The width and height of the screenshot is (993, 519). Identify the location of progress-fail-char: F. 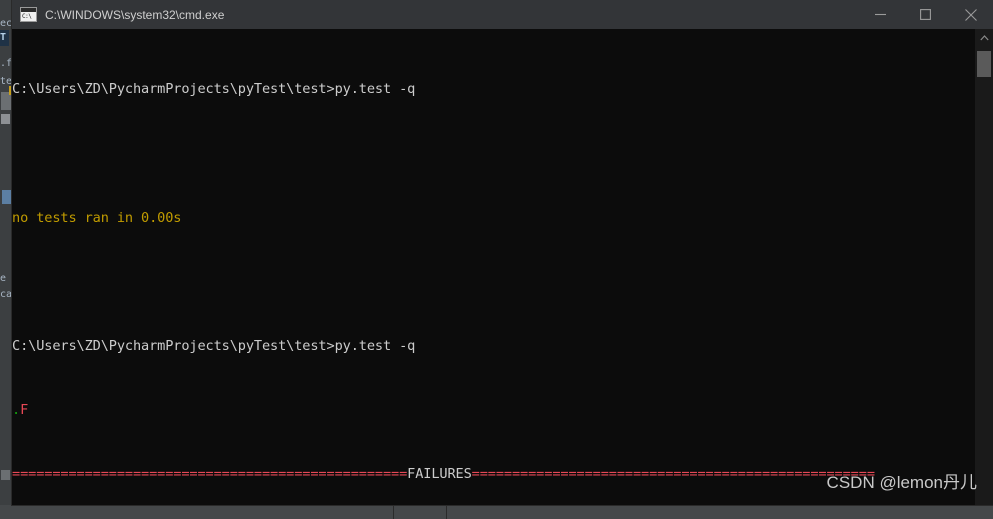
(24, 410).